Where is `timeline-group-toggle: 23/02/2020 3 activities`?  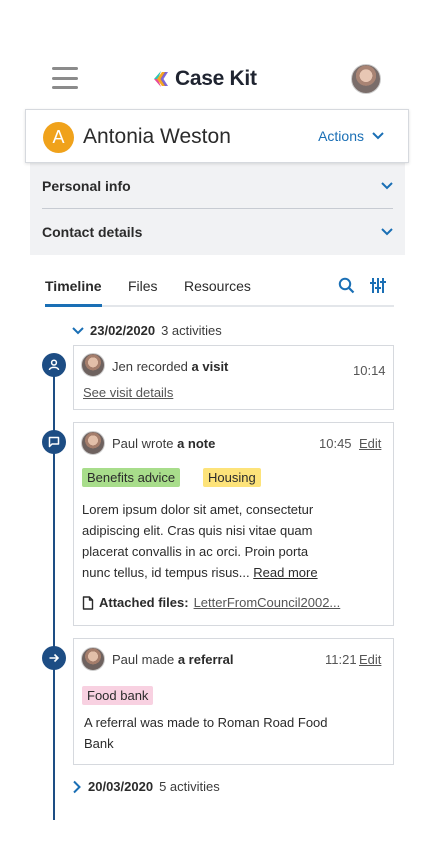
timeline-group-toggle: 23/02/2020 3 activities is located at coordinates (147, 330).